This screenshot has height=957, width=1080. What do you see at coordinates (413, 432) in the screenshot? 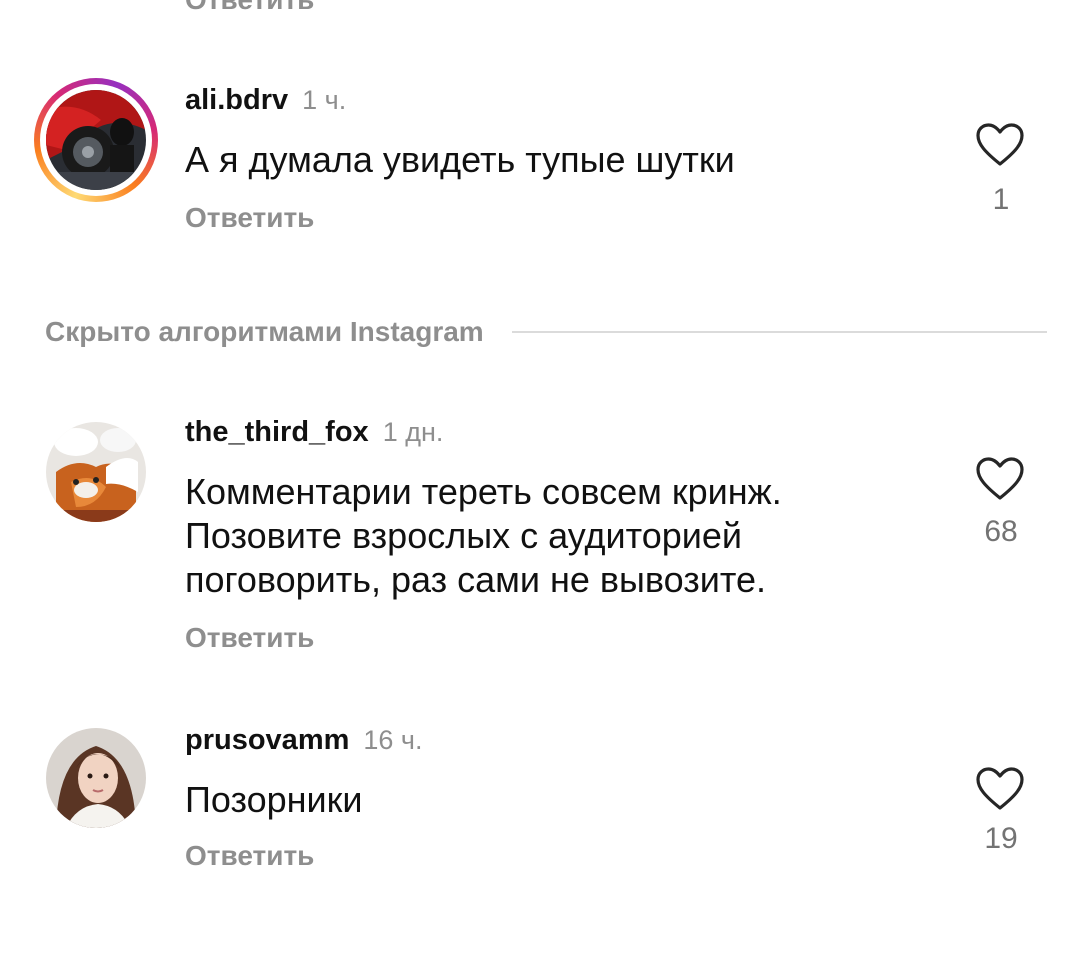
I see `comment-time: 1 дн.` at bounding box center [413, 432].